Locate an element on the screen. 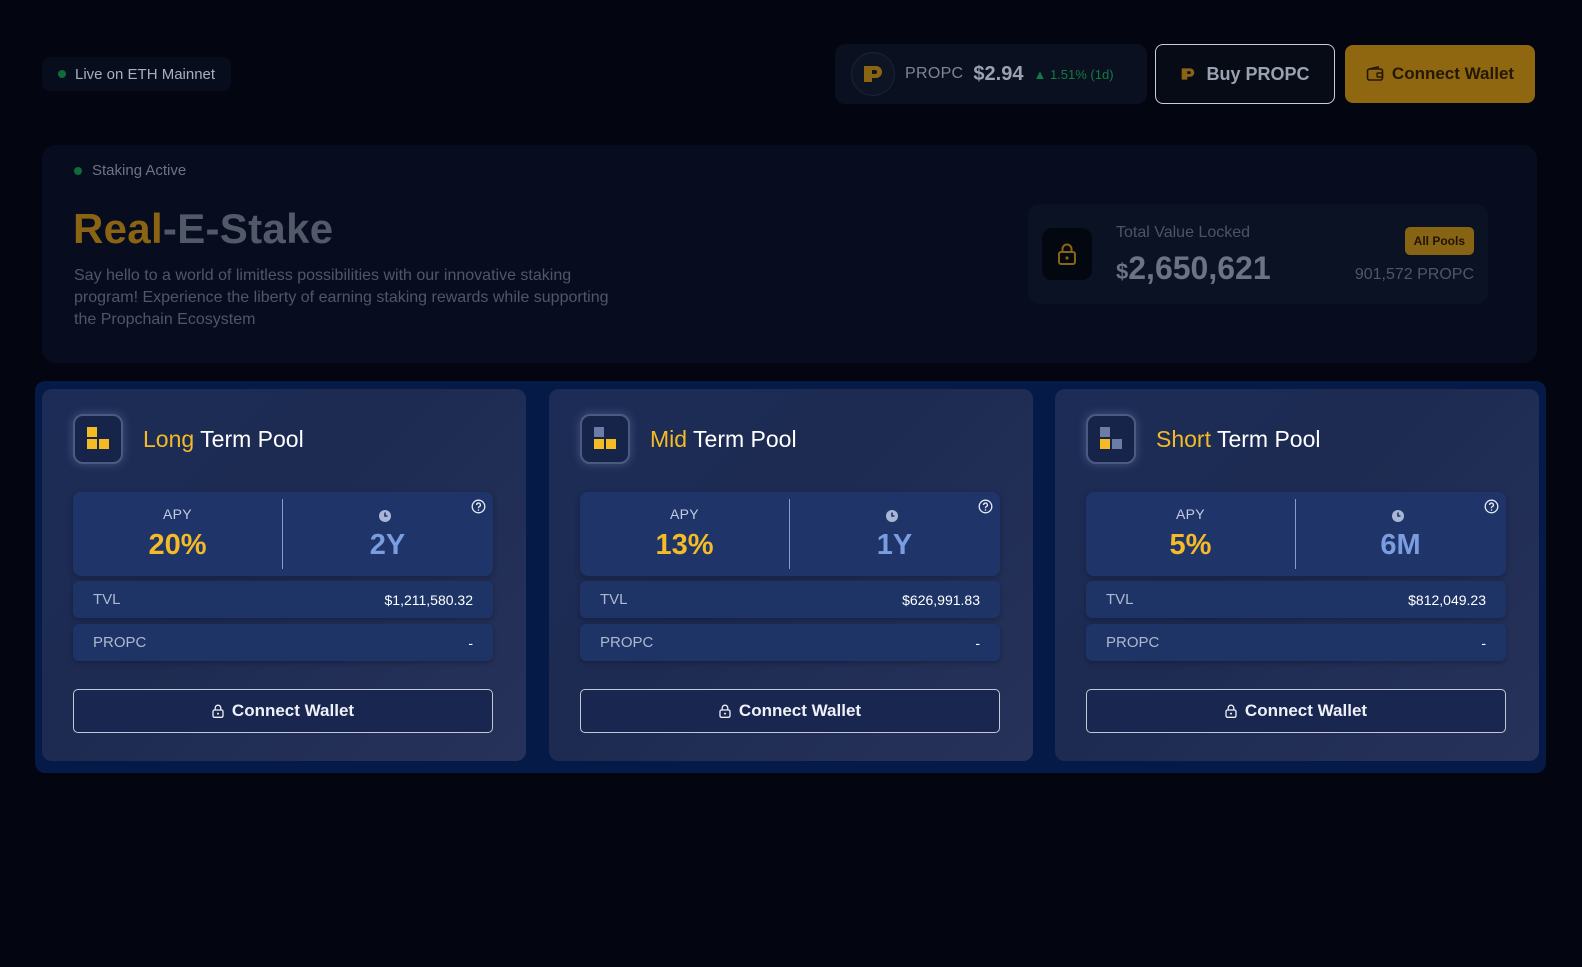 The width and height of the screenshot is (1582, 967). pool-title: Long Term Pool is located at coordinates (223, 439).